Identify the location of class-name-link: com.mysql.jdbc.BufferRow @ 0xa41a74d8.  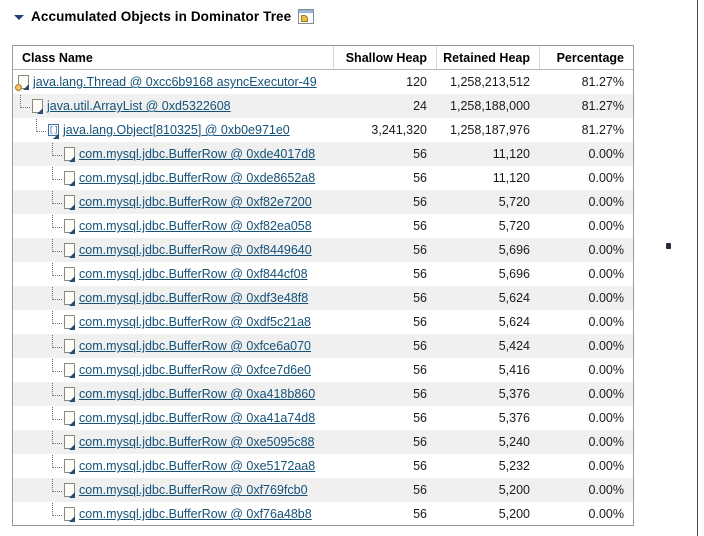
(197, 418).